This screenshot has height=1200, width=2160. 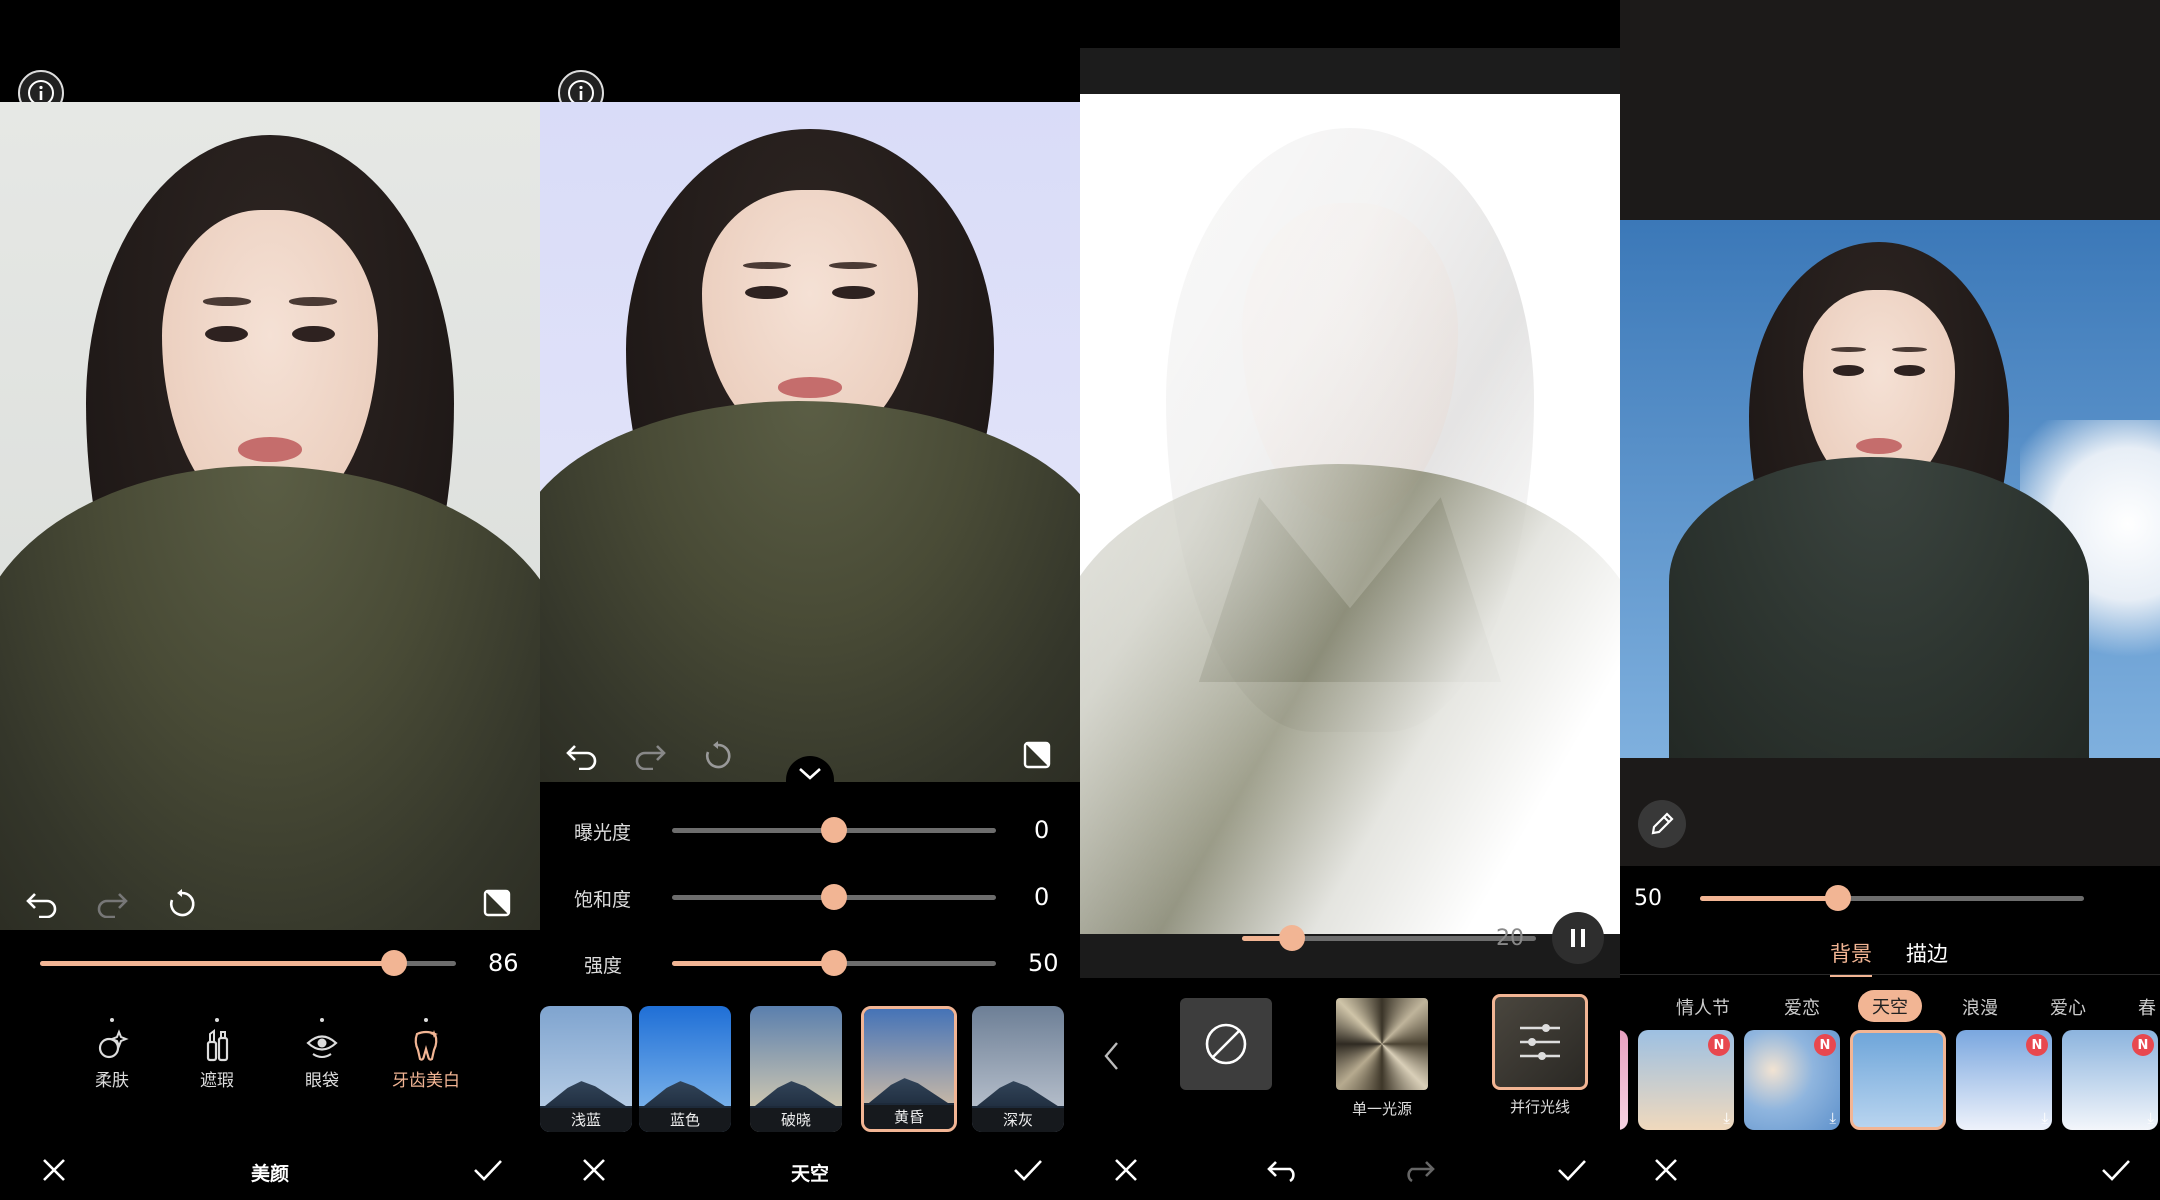 What do you see at coordinates (1540, 1042) in the screenshot?
I see `parallel-light-icon` at bounding box center [1540, 1042].